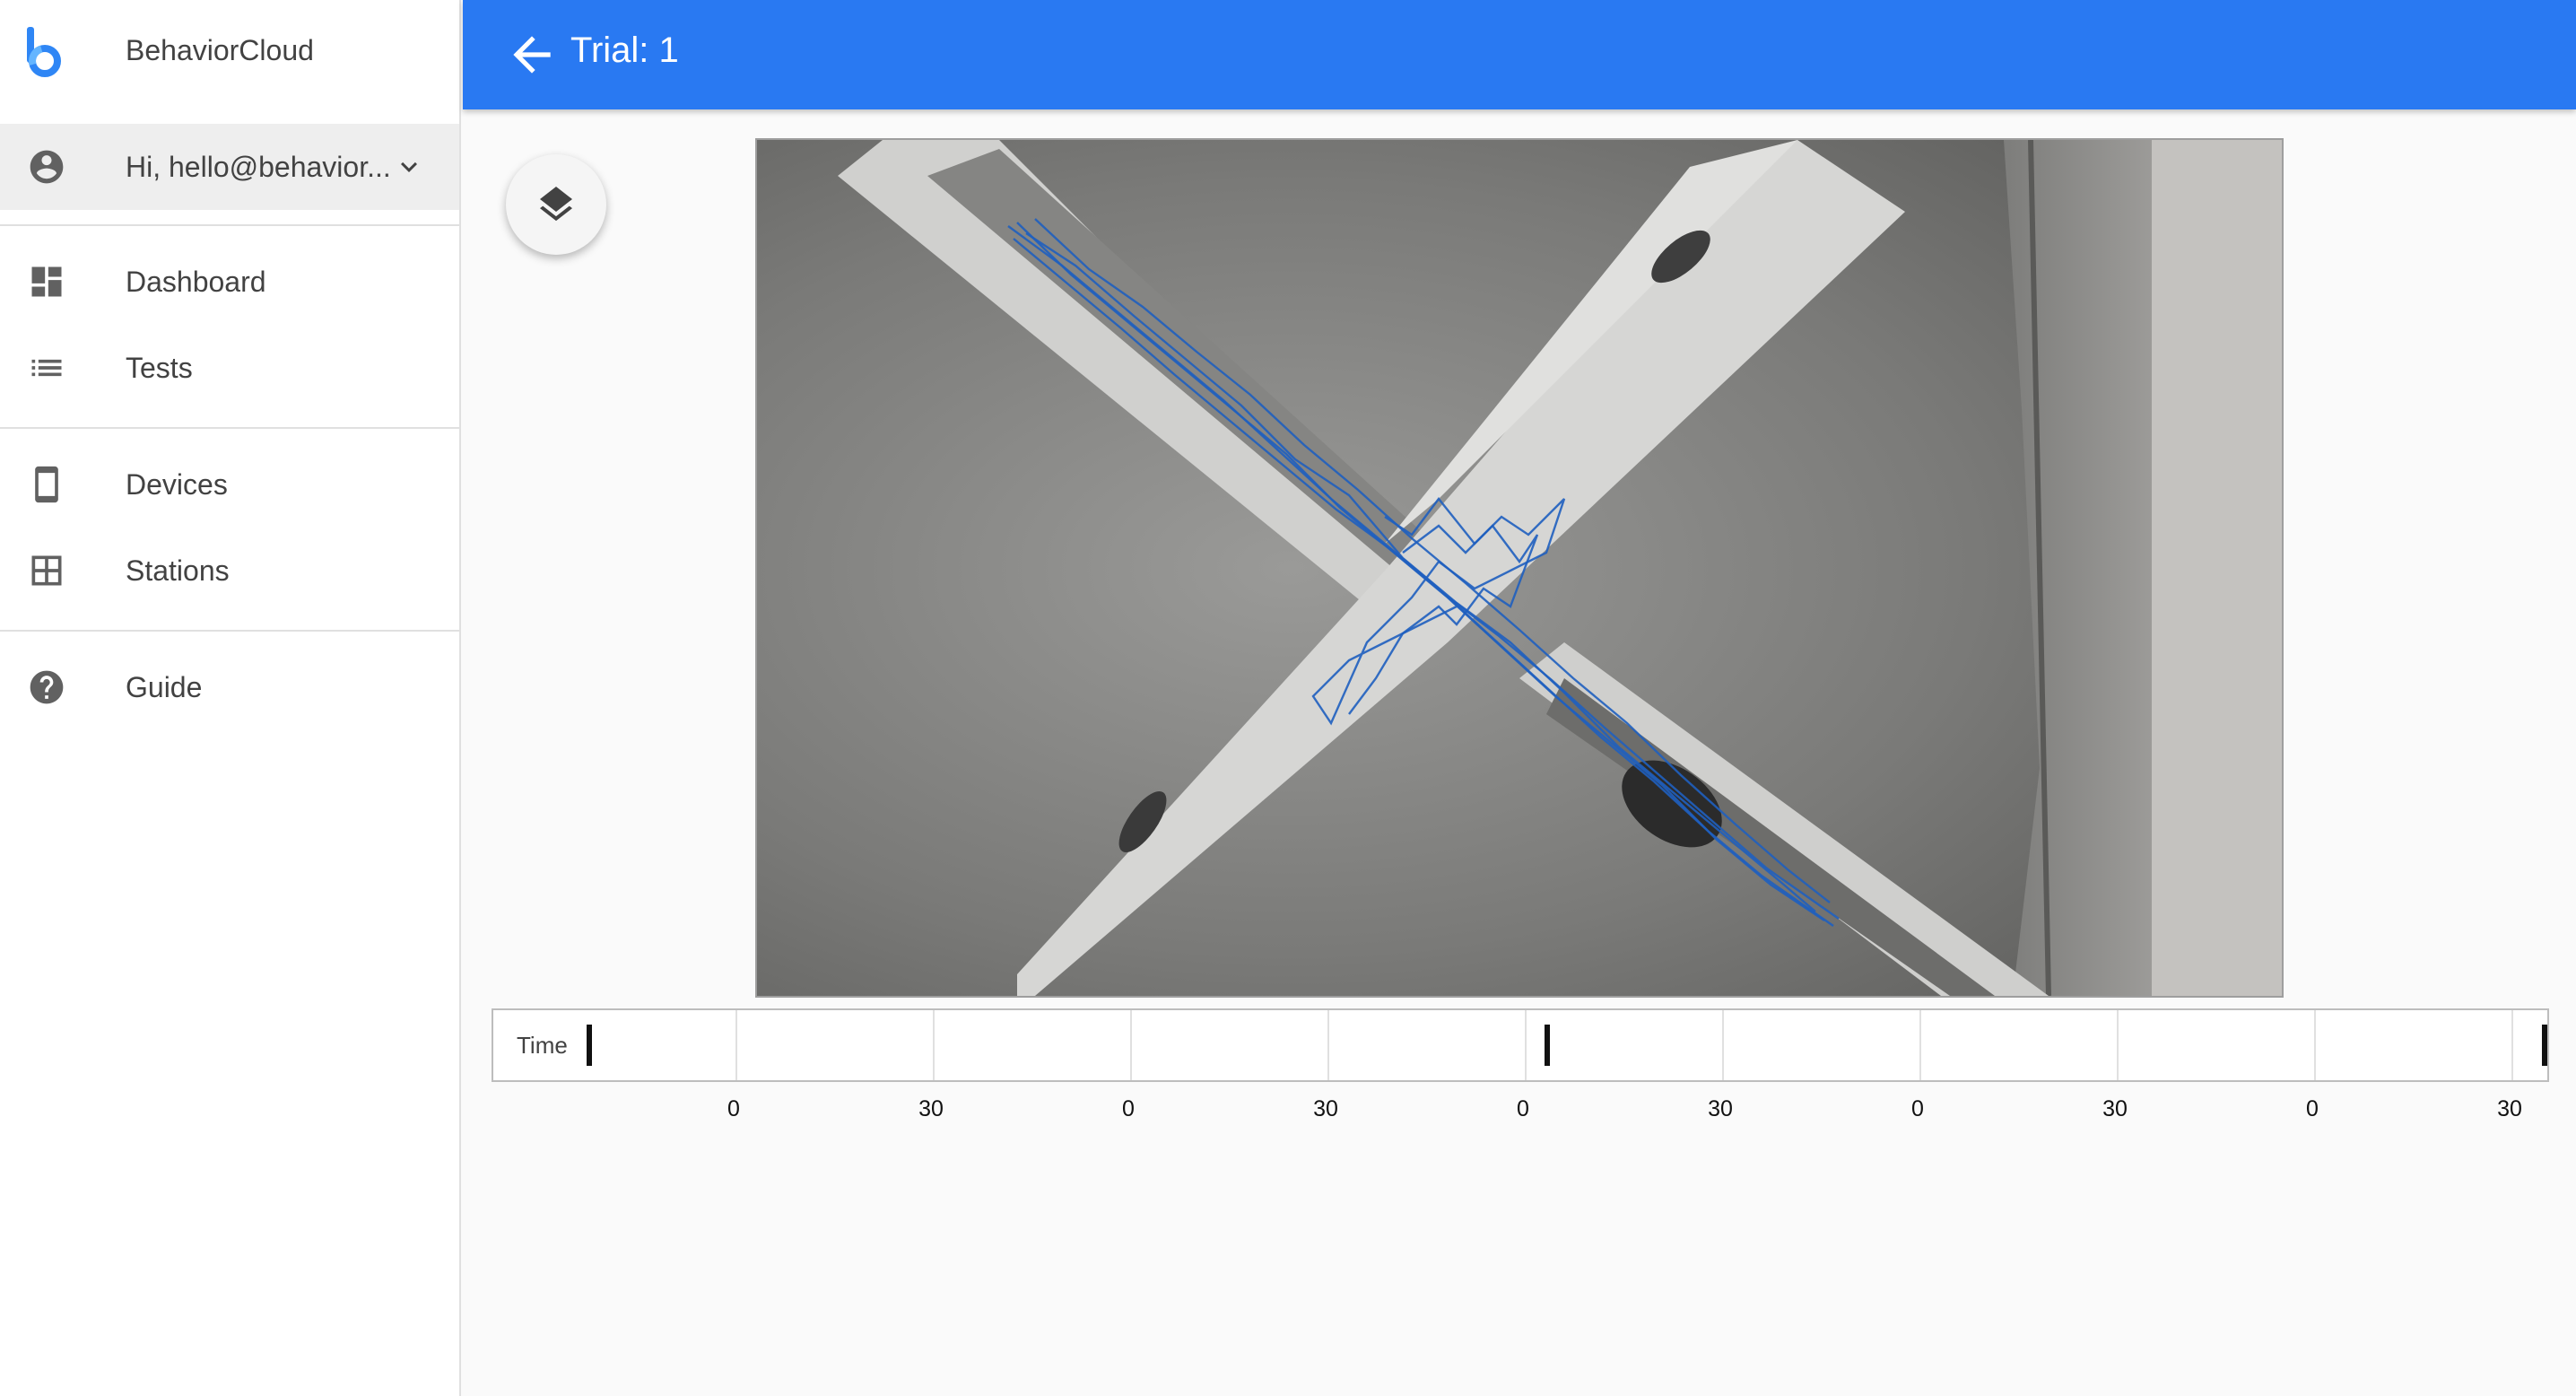 The image size is (2576, 1396). Describe the element at coordinates (1520, 1045) in the screenshot. I see `timeline: Time` at that location.